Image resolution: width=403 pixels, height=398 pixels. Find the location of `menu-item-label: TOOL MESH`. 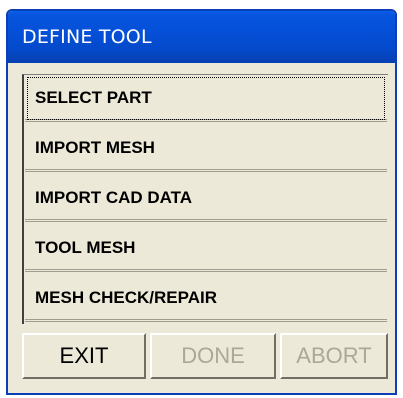

menu-item-label: TOOL MESH is located at coordinates (85, 247).